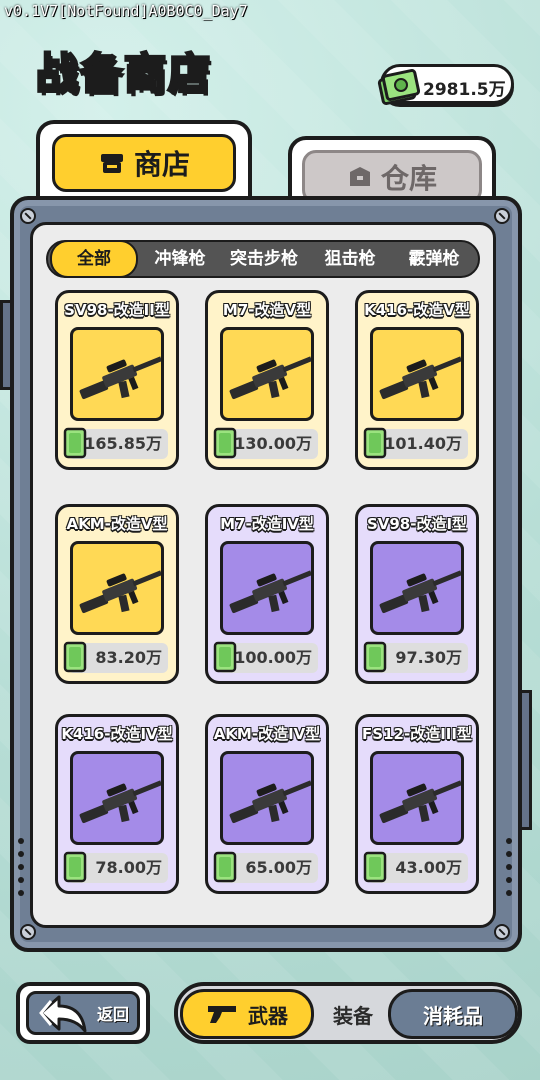 The width and height of the screenshot is (540, 1080). Describe the element at coordinates (117, 310) in the screenshot. I see `item-name: SV98-改造II型` at that location.